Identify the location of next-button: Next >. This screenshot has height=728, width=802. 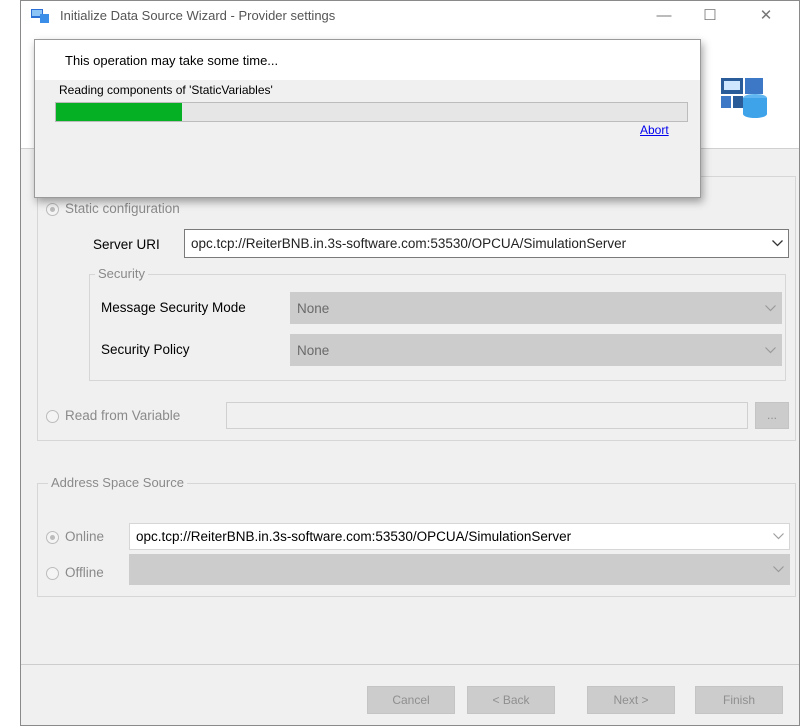
(631, 700).